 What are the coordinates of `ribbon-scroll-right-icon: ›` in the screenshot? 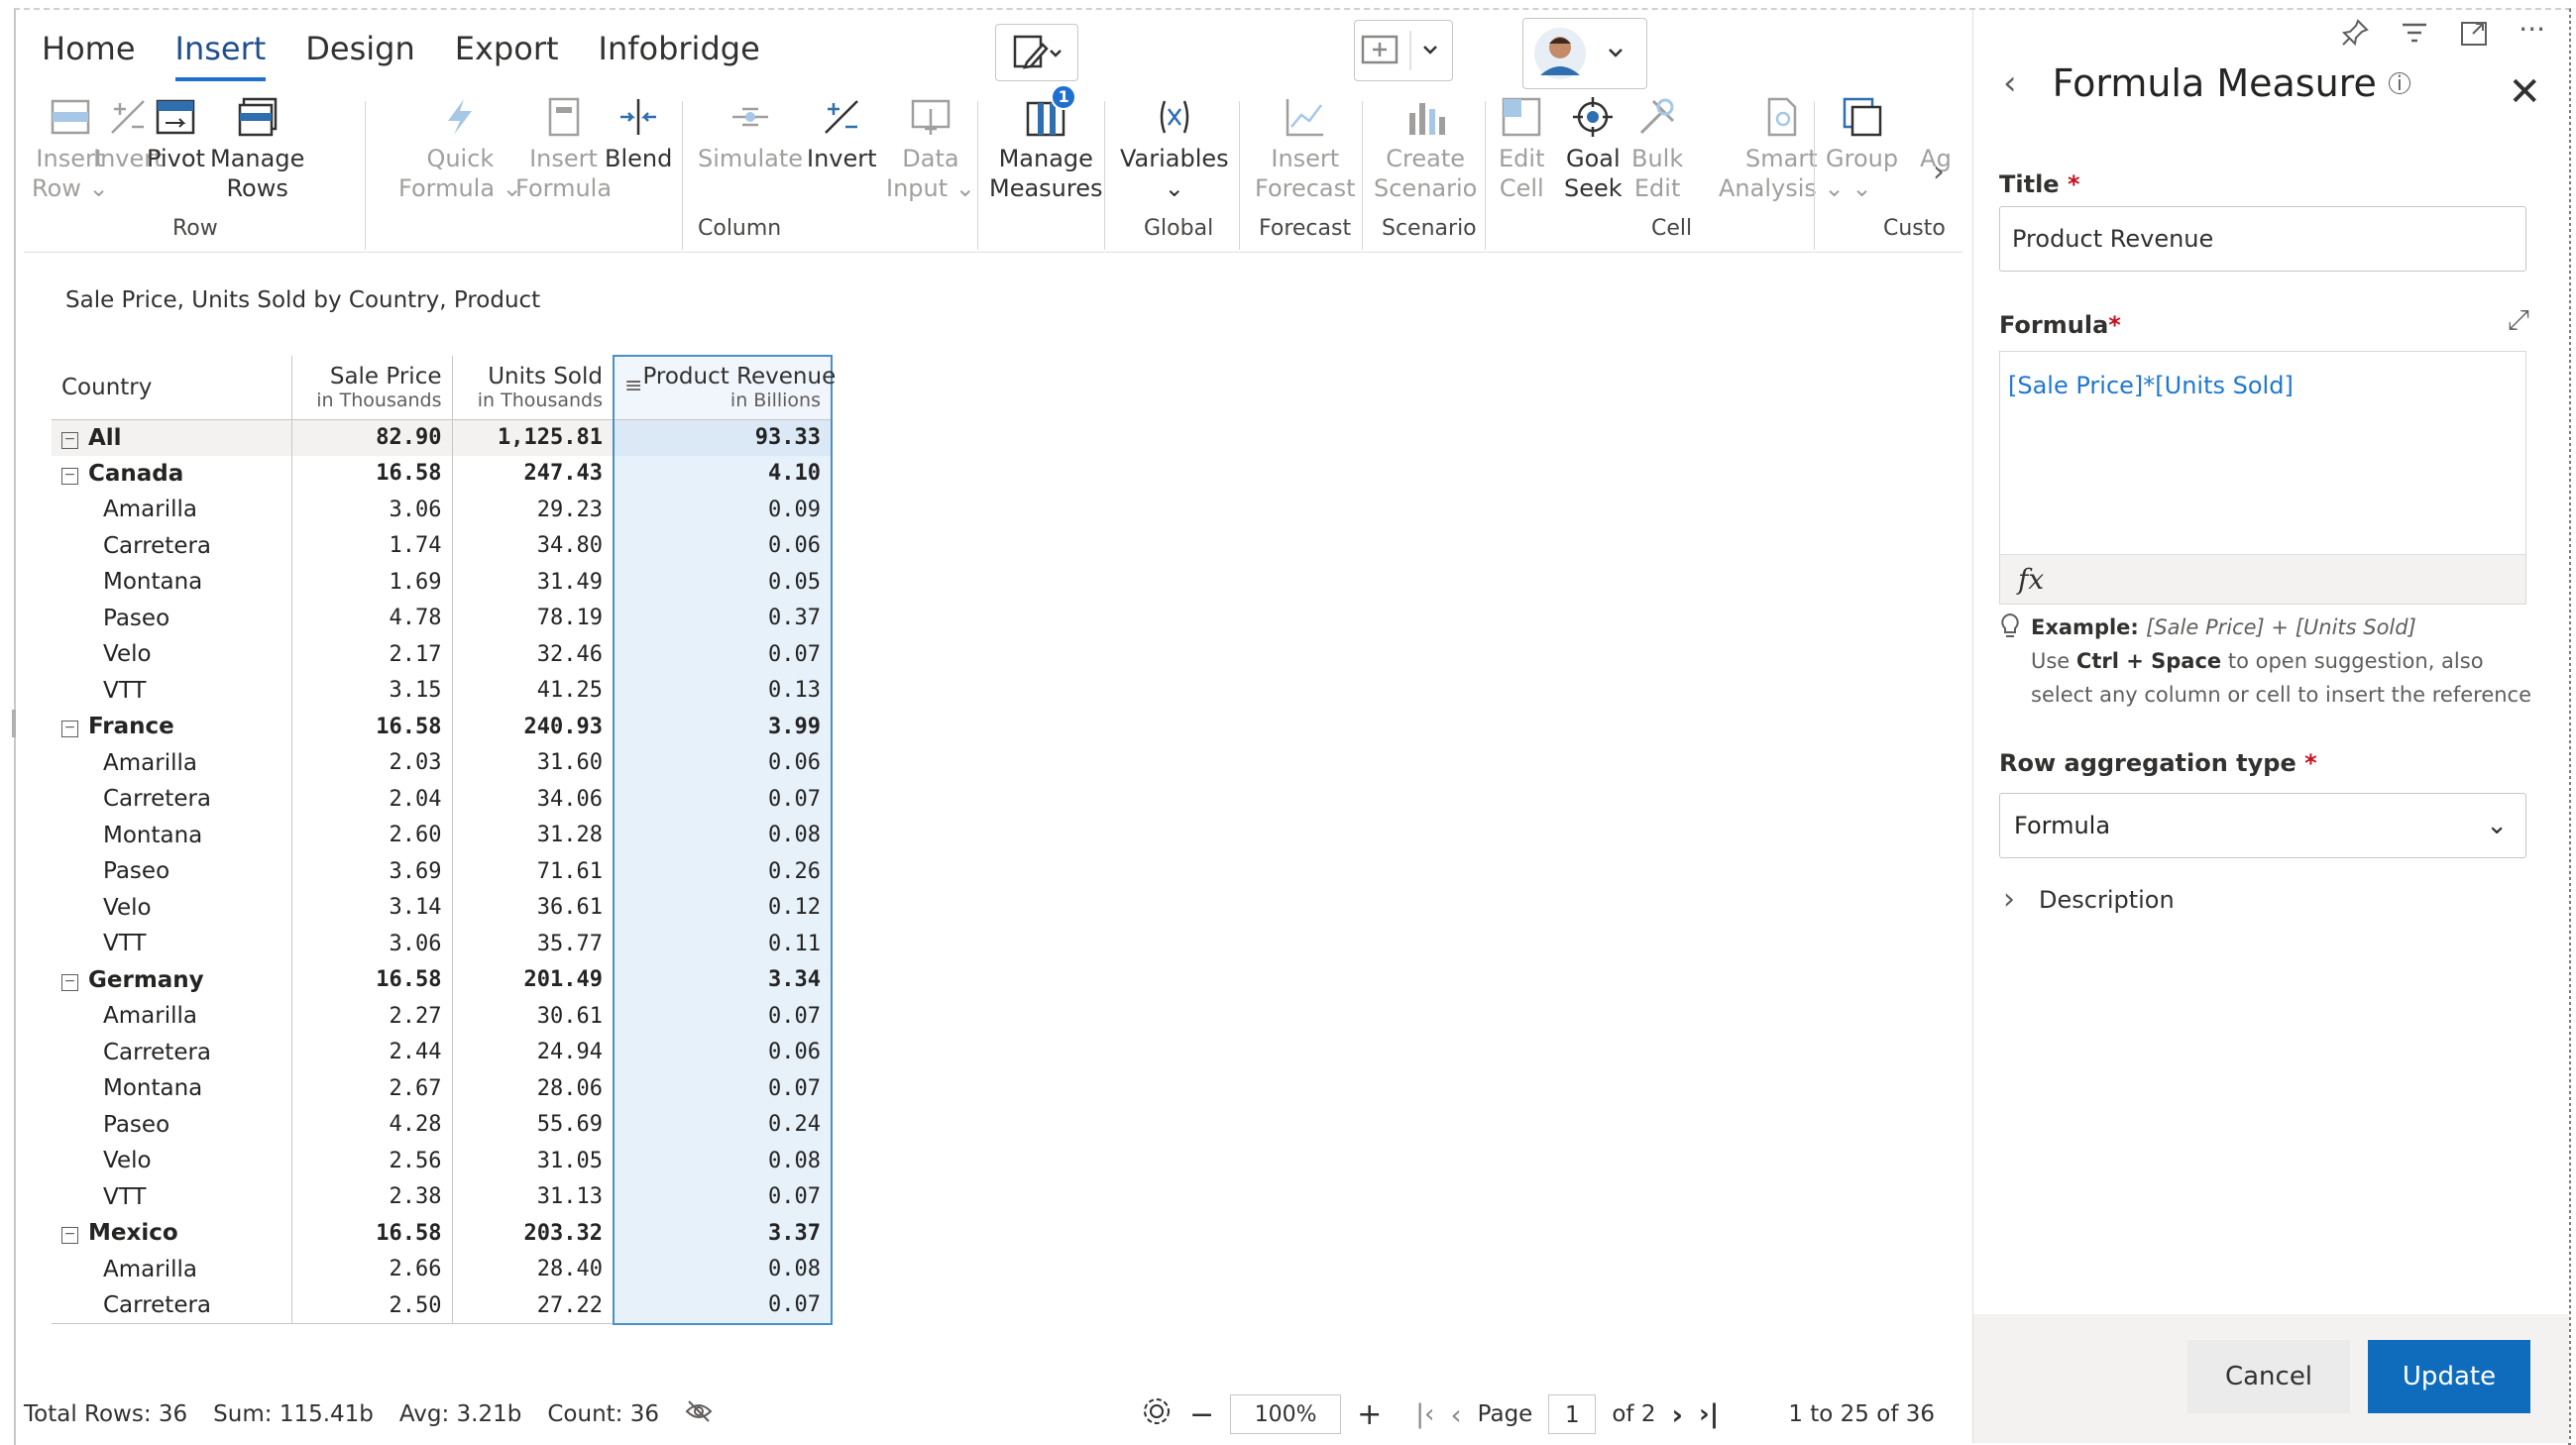 It's located at (1939, 172).